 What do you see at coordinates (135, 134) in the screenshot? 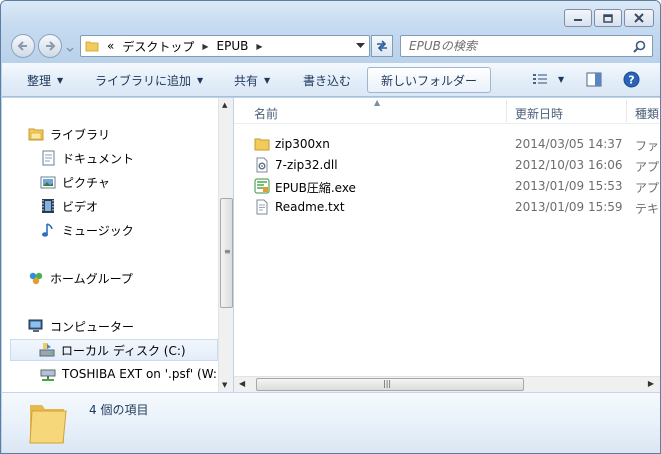
I see `nav-item-libraries: ライブラリ` at bounding box center [135, 134].